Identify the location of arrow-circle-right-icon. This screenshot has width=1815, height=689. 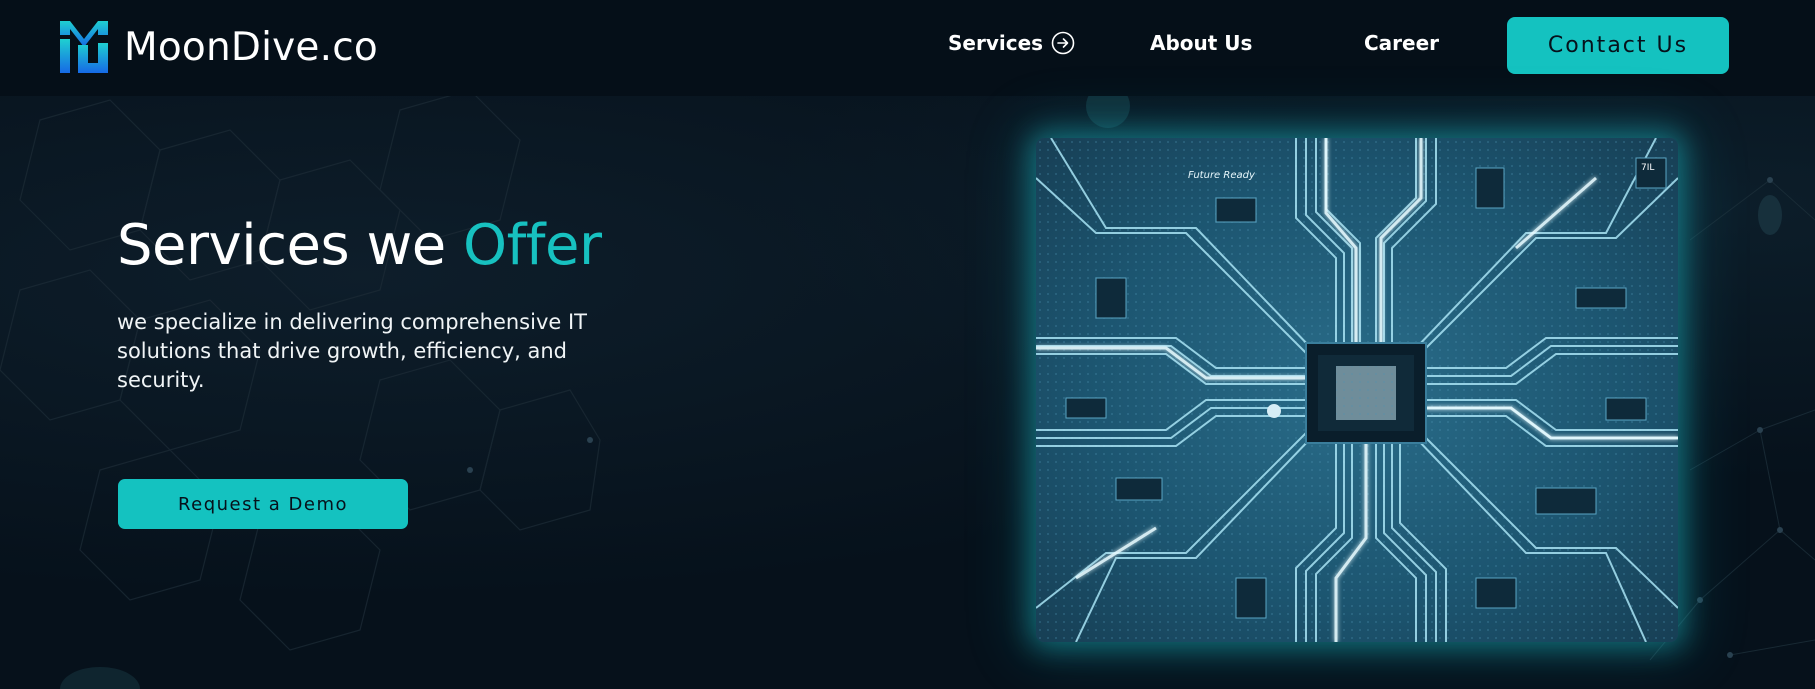
(1063, 43).